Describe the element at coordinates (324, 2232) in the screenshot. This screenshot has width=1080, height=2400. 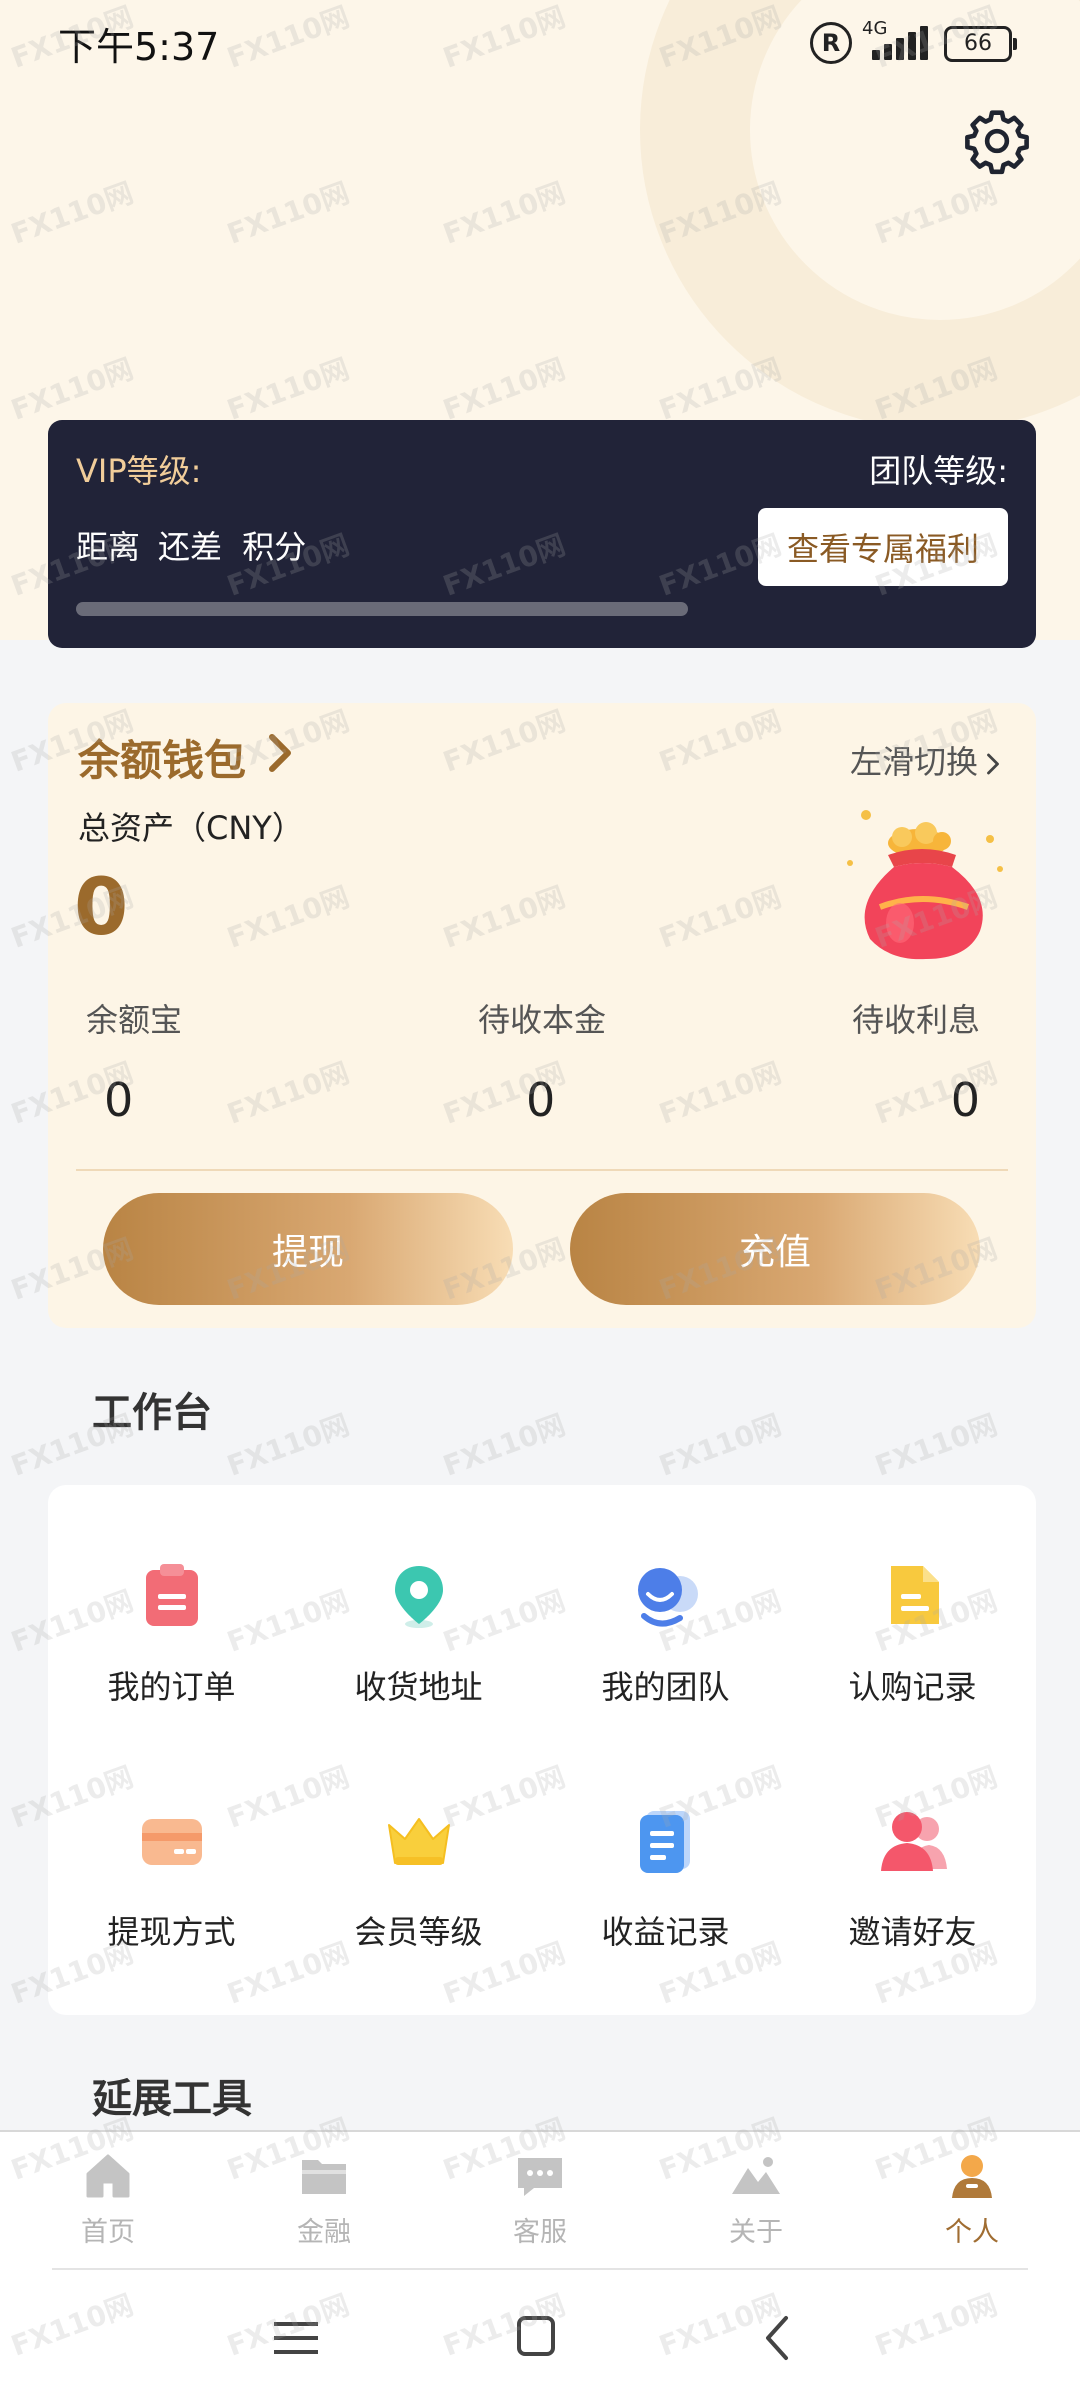
I see `nav-label: 金融` at that location.